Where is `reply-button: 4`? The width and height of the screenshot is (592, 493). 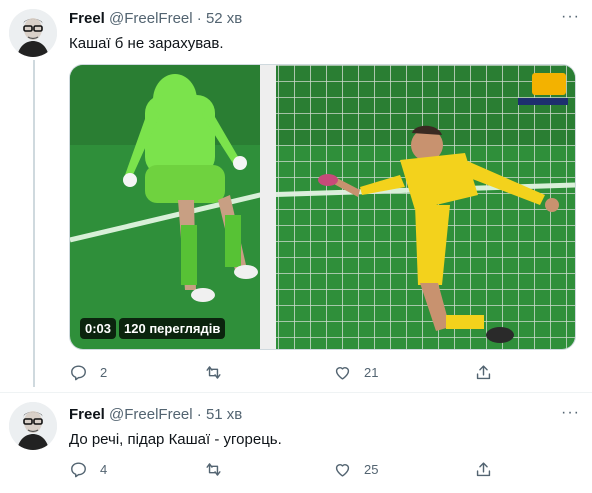 reply-button: 4 is located at coordinates (88, 469).